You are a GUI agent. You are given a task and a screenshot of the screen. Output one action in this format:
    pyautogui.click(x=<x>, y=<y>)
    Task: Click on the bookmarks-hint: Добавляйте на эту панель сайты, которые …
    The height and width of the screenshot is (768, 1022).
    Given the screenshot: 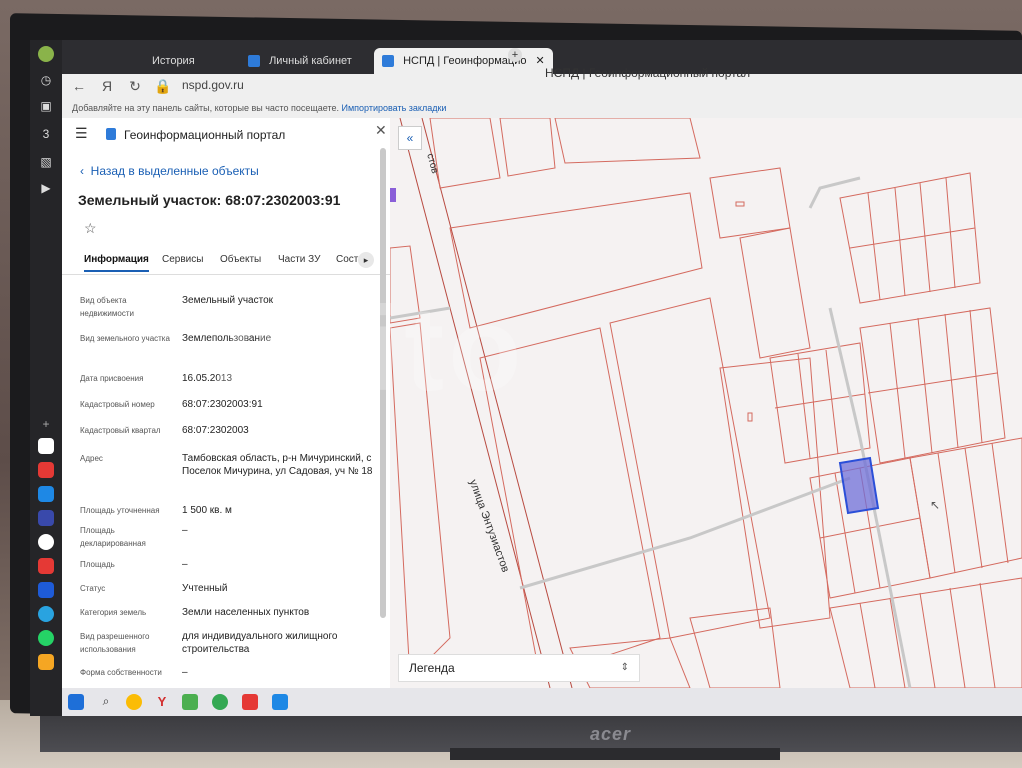 What is the action you would take?
    pyautogui.click(x=205, y=108)
    